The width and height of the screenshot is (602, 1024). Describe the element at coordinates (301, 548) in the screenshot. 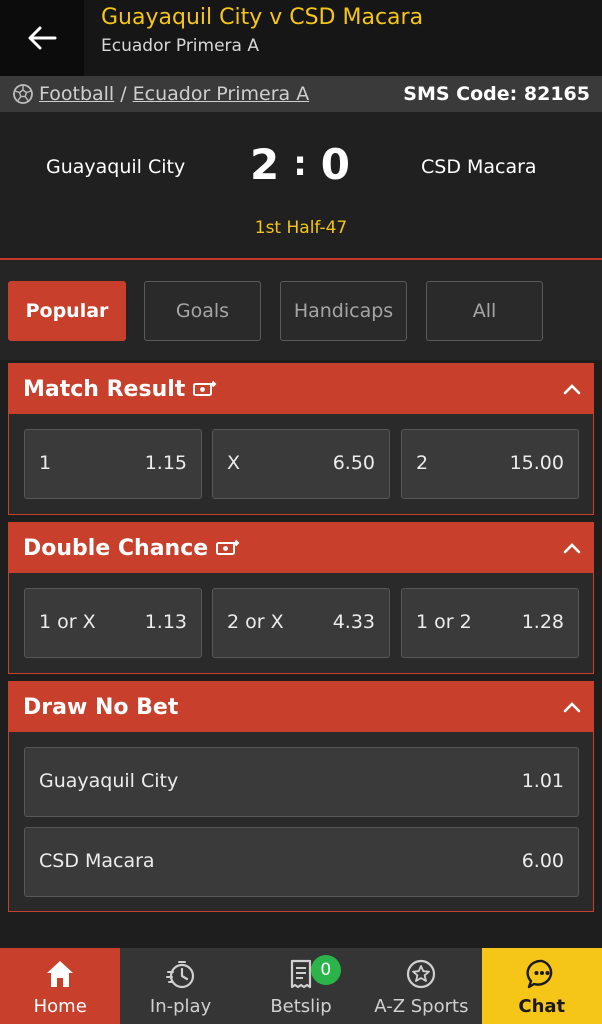

I see `market-header: Double Chance` at that location.